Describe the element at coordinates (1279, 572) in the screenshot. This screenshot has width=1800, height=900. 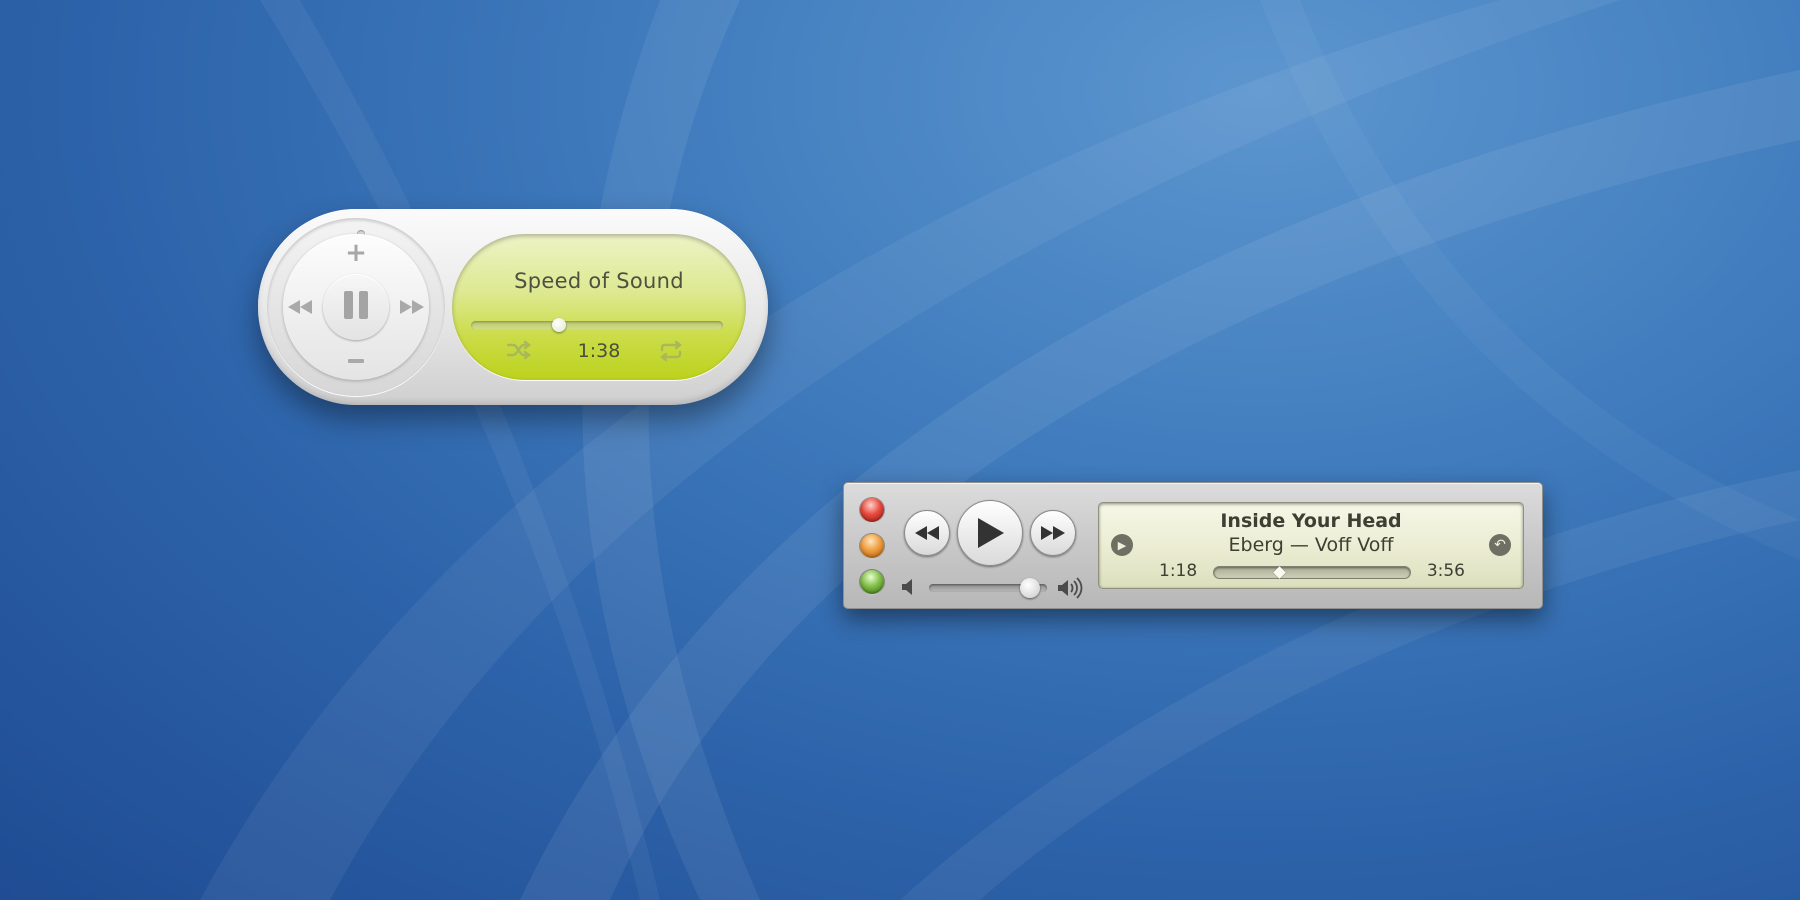
I see `playhead-diamond` at that location.